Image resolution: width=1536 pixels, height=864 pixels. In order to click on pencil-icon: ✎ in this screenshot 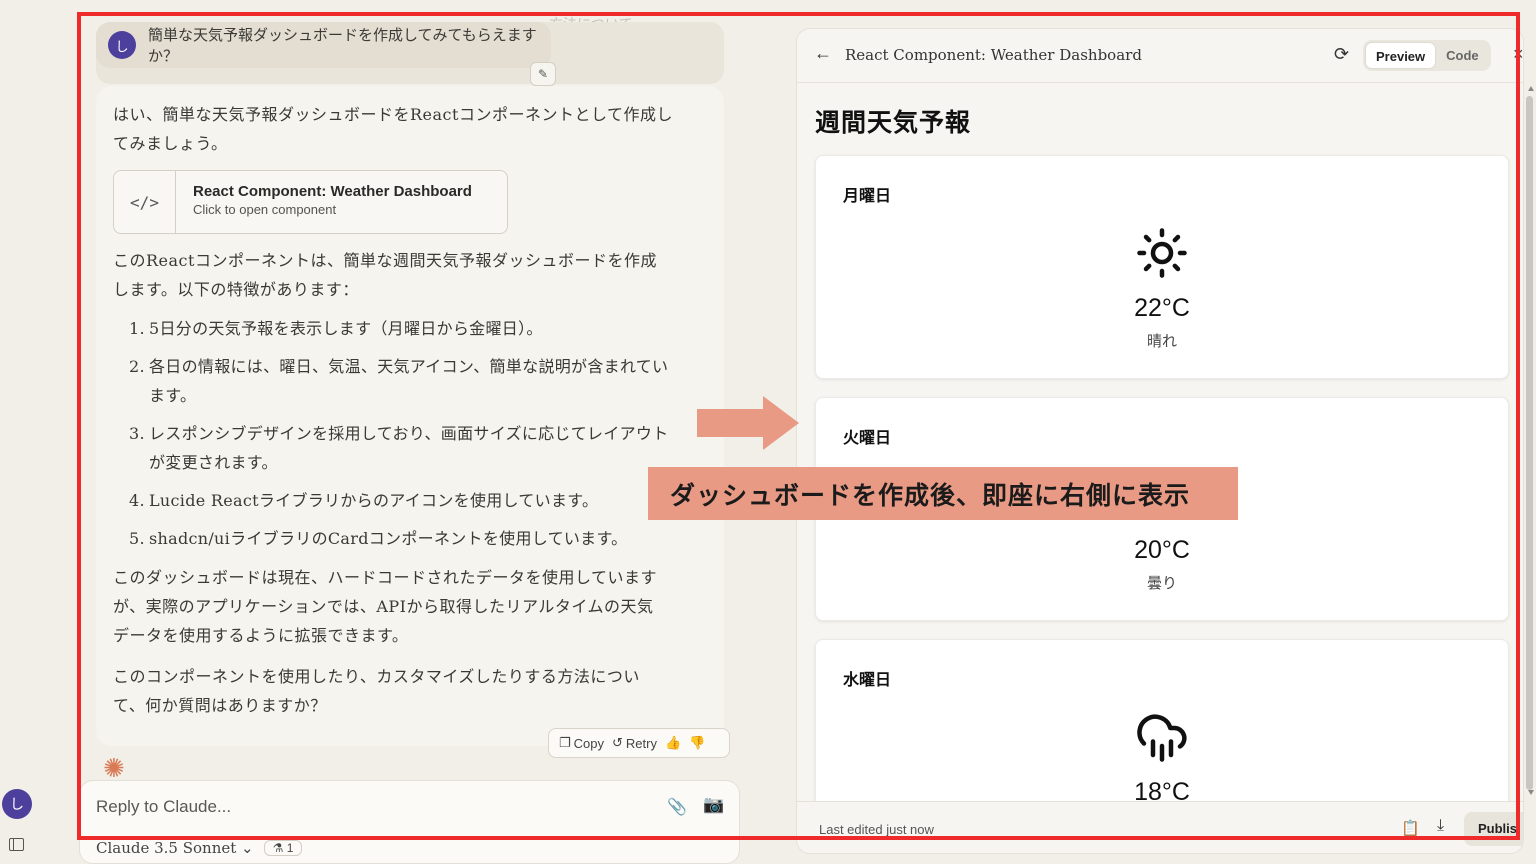, I will do `click(543, 74)`.